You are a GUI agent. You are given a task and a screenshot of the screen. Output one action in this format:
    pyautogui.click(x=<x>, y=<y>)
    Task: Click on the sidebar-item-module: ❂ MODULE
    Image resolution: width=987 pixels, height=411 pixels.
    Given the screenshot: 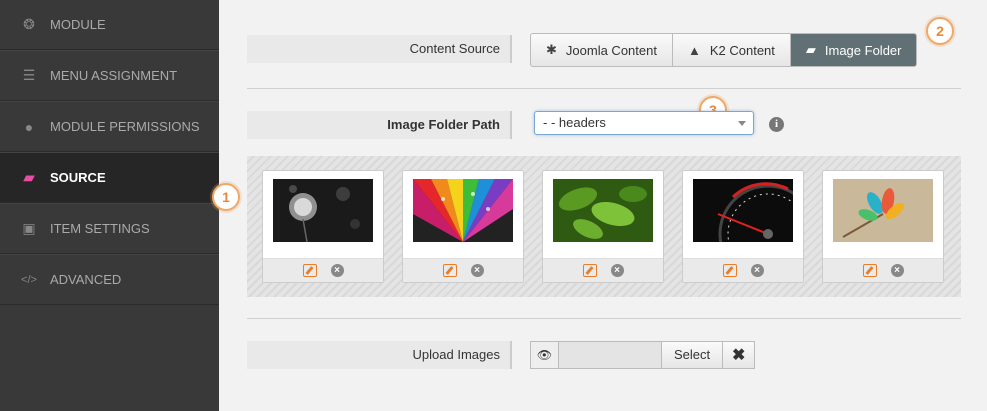 What is the action you would take?
    pyautogui.click(x=109, y=25)
    